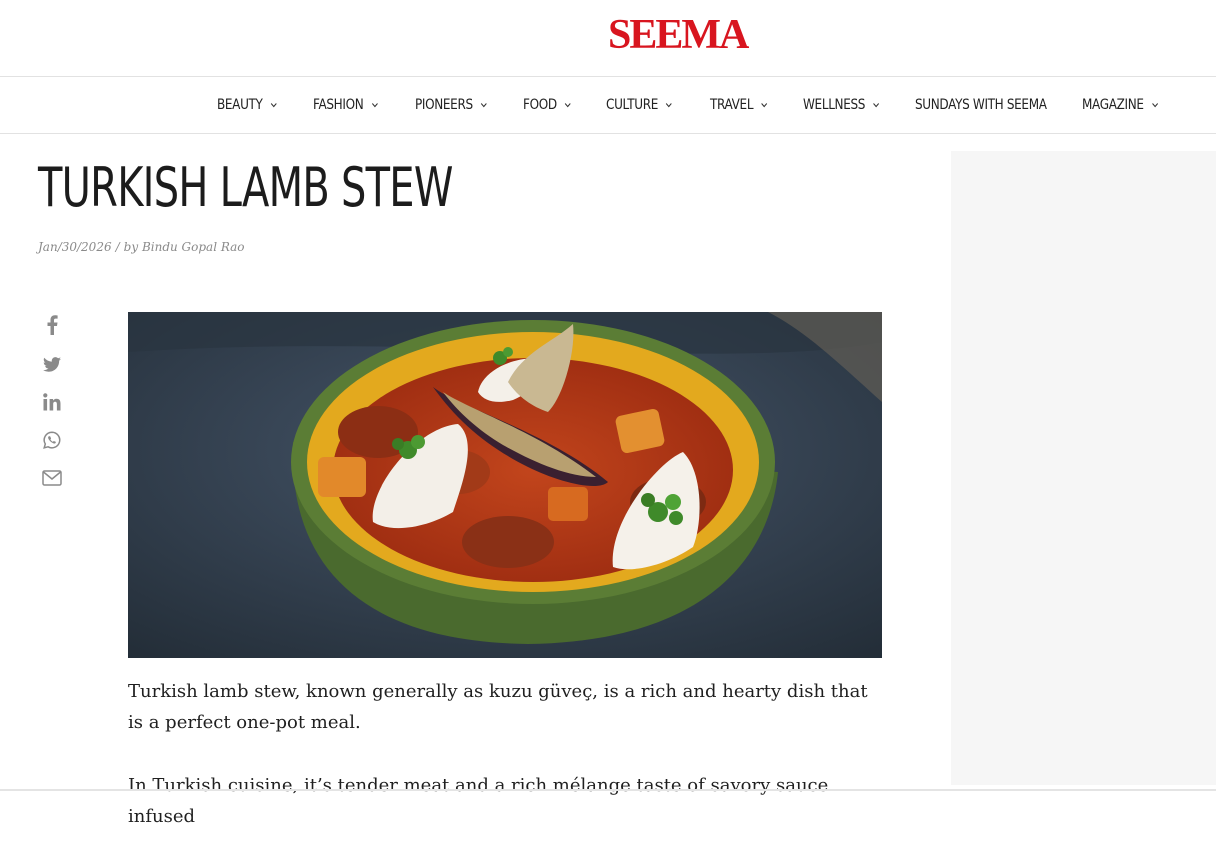 The height and width of the screenshot is (864, 1216). I want to click on site-header: SEEMA, so click(608, 38).